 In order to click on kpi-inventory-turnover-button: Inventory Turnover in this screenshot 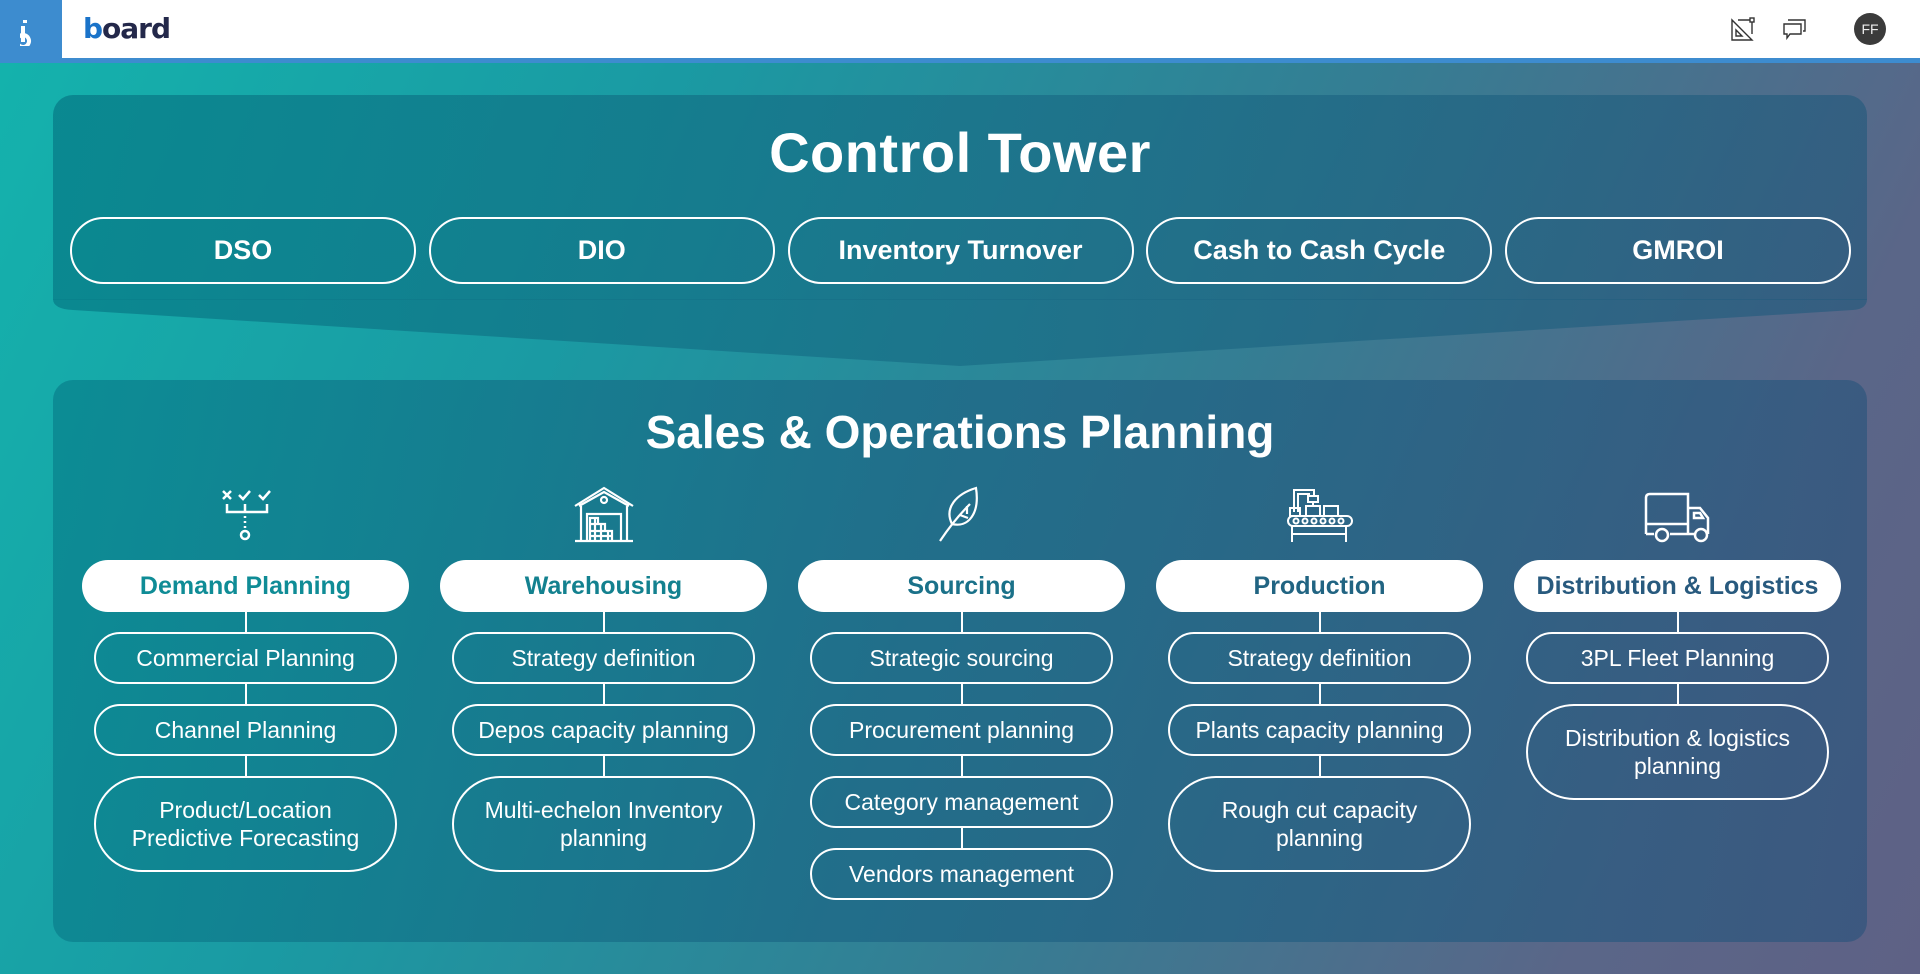, I will do `click(960, 250)`.